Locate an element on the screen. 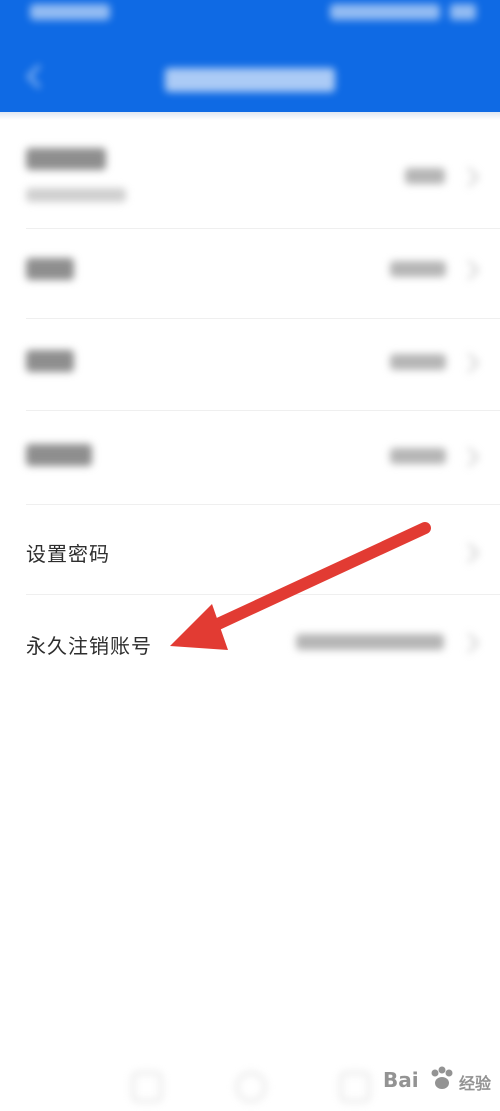  app-header is located at coordinates (250, 56).